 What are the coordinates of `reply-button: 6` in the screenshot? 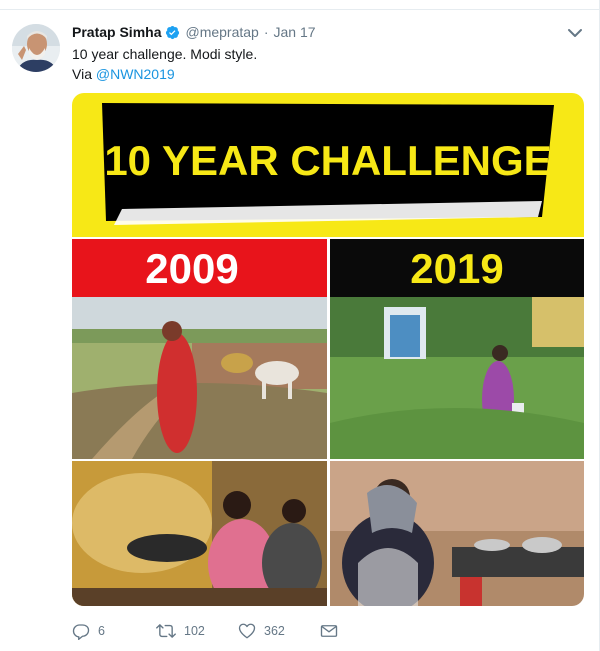 It's located at (114, 631).